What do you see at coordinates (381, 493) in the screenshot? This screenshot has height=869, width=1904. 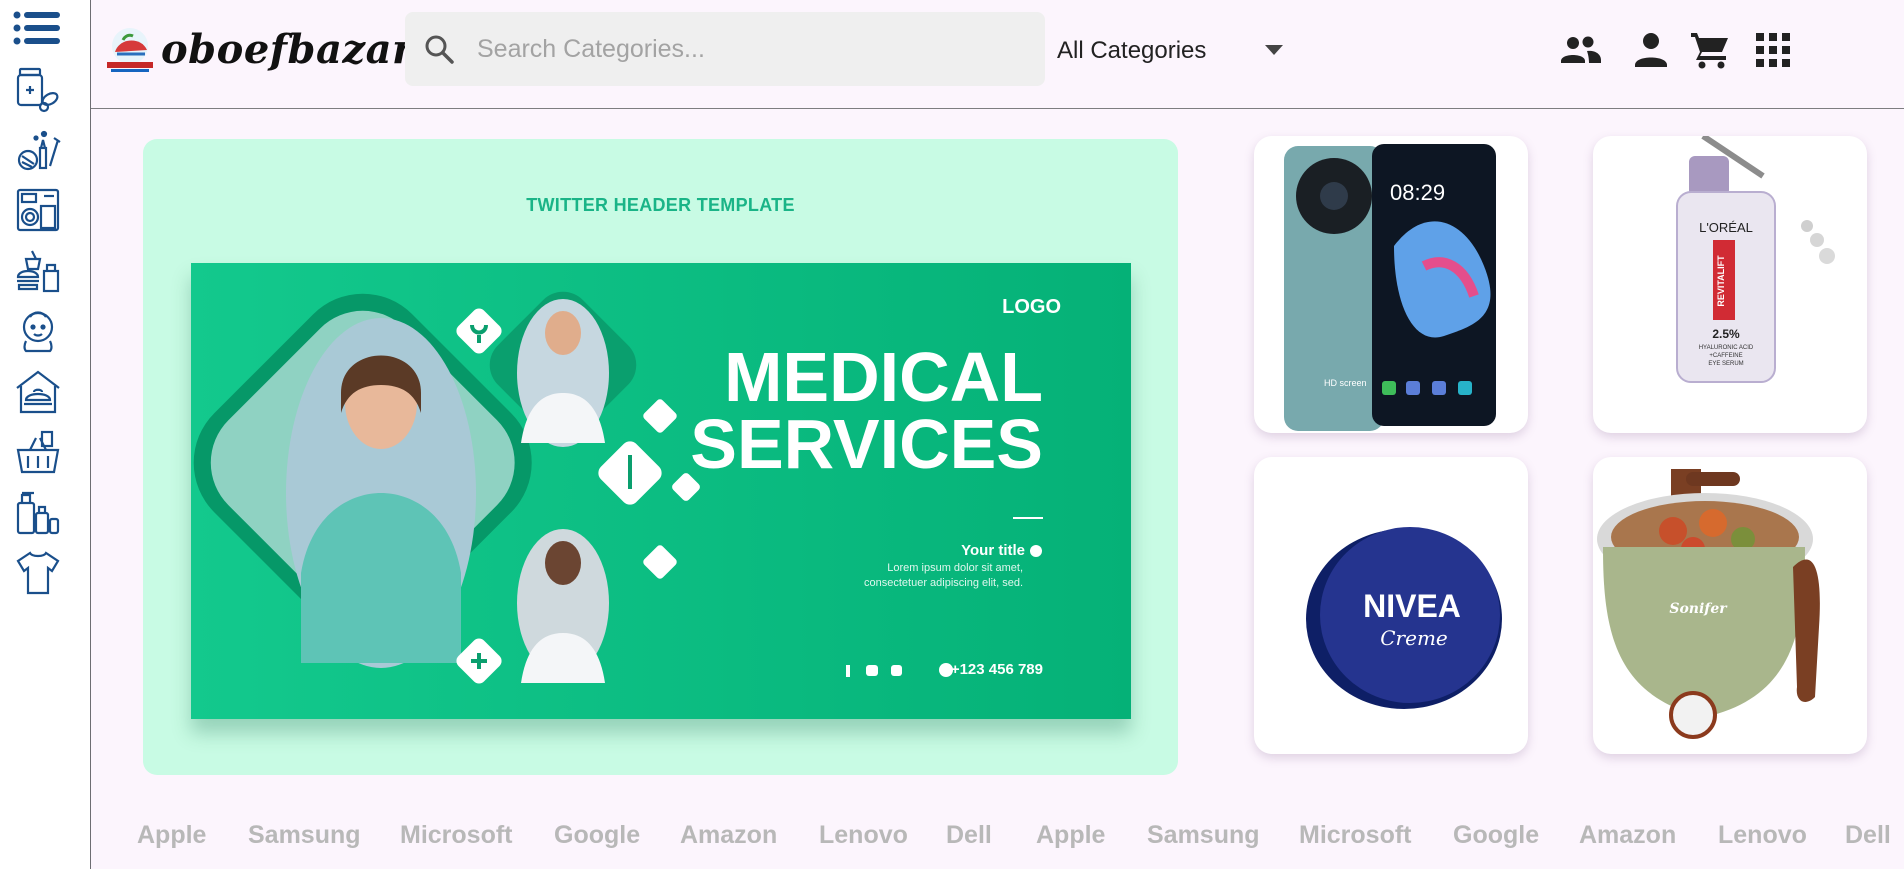 I see `doctor-woman-image` at bounding box center [381, 493].